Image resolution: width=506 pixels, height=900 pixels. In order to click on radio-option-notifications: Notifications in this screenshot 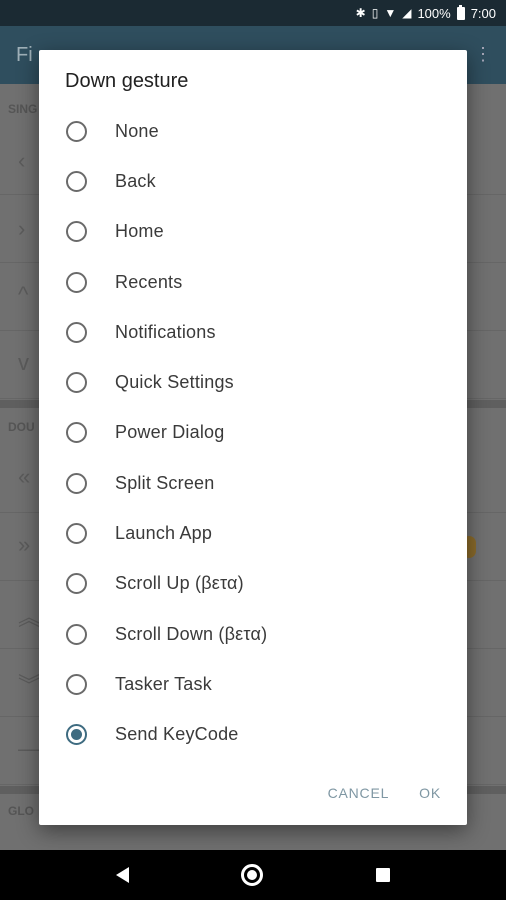, I will do `click(253, 332)`.